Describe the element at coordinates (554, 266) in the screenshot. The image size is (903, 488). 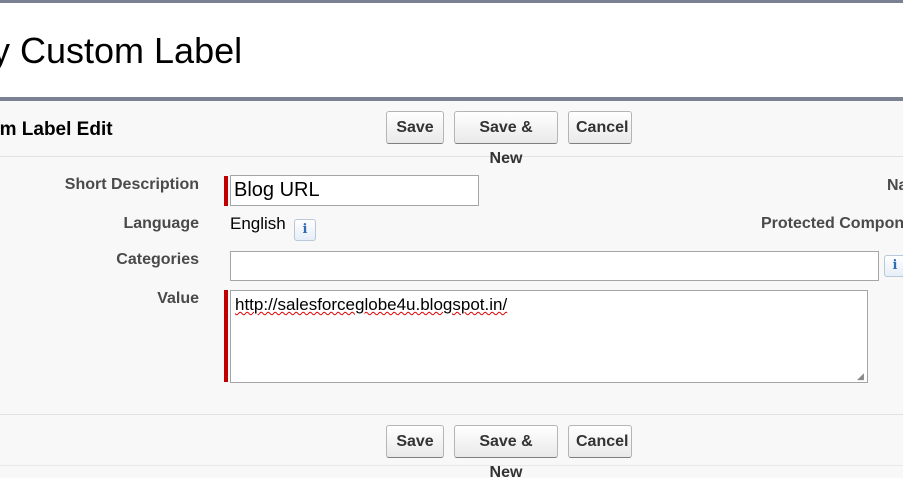
I see `categories-input` at that location.